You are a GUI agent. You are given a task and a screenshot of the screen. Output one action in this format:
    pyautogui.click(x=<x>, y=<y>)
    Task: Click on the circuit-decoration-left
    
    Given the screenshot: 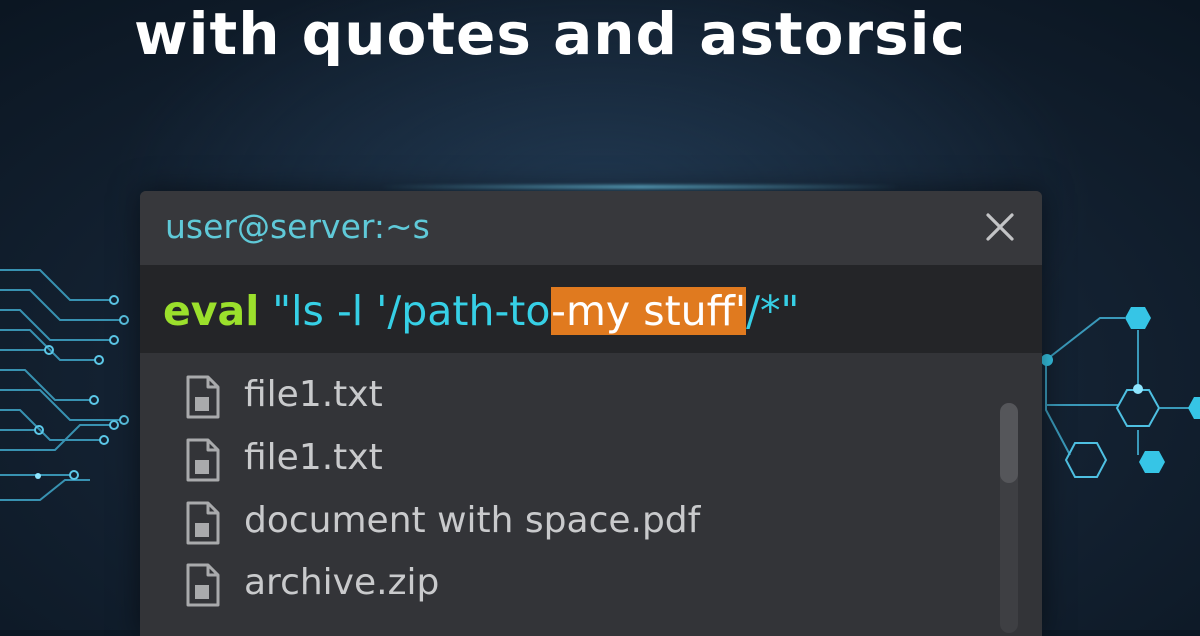 What is the action you would take?
    pyautogui.click(x=64, y=385)
    